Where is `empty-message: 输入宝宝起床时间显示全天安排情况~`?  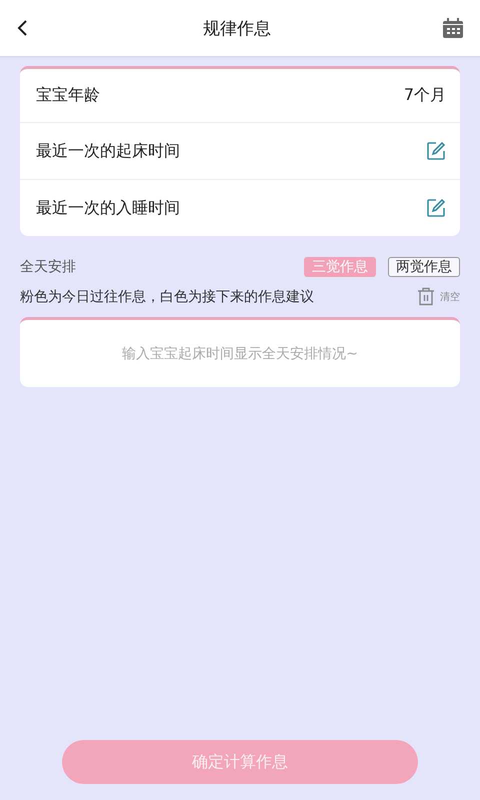 empty-message: 输入宝宝起床时间显示全天安排情况~ is located at coordinates (240, 353).